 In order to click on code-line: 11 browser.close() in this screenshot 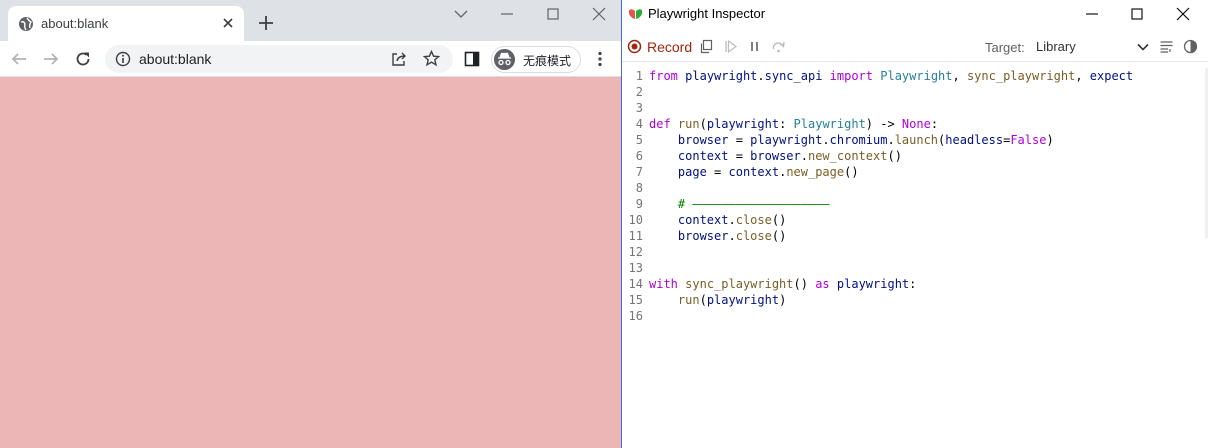, I will do `click(704, 236)`.